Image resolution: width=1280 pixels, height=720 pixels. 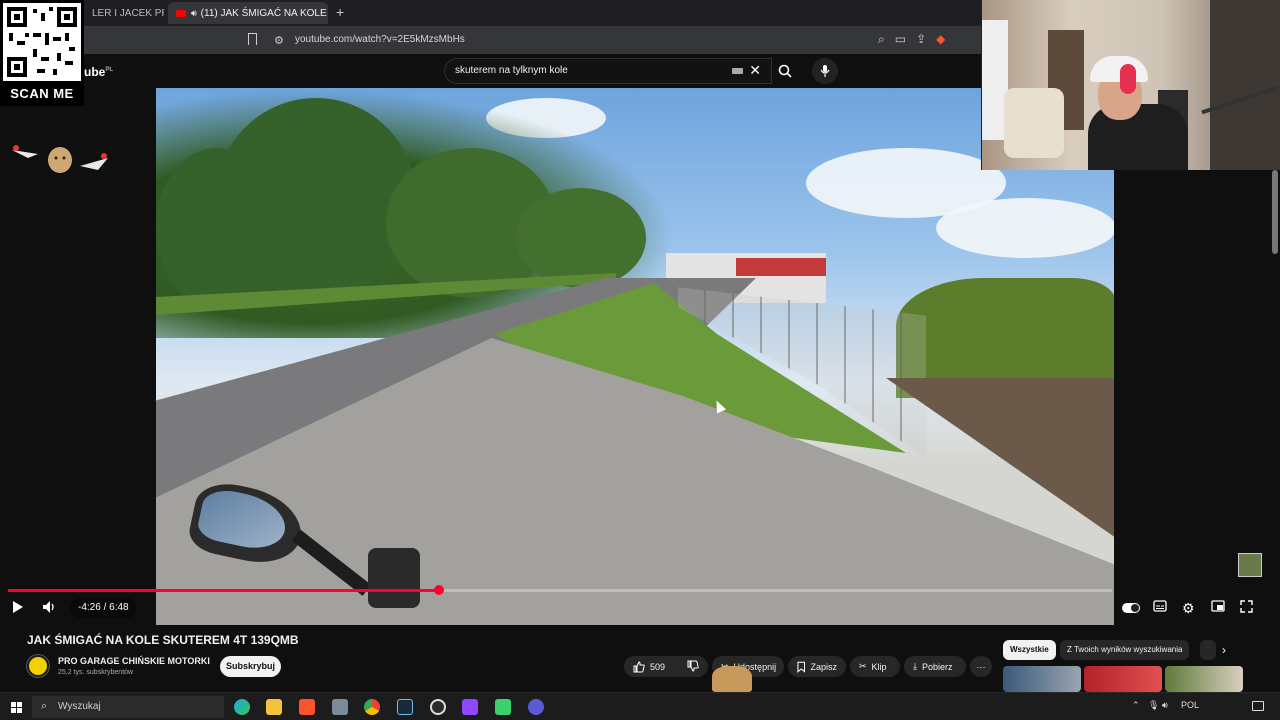 I want to click on bookmark-icon, so click(x=252, y=39).